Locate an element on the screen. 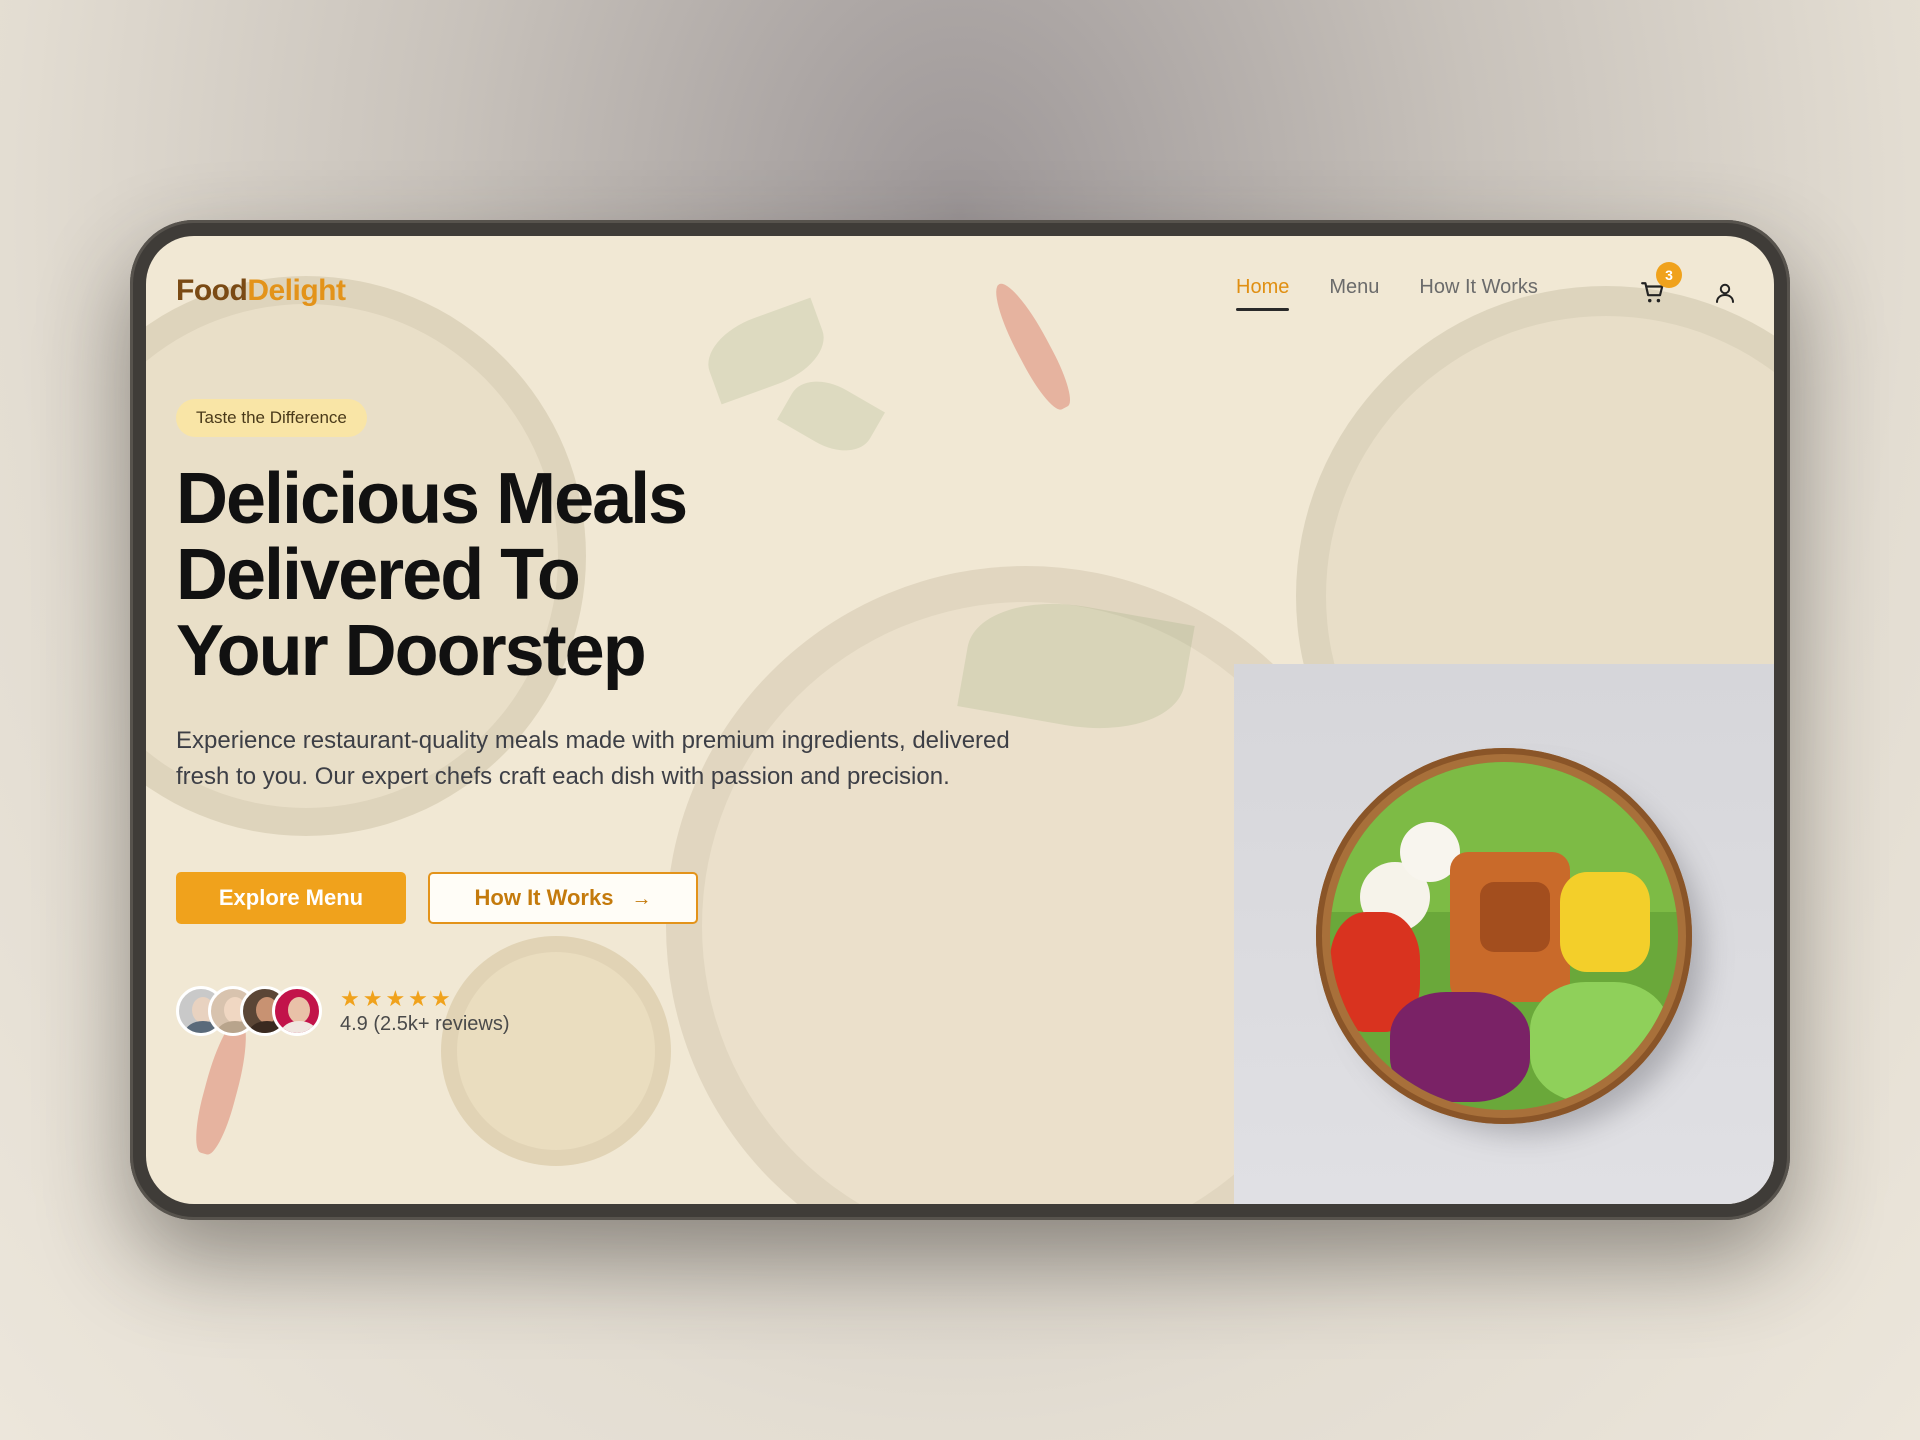 The image size is (1920, 1440). nav-link-home: Home is located at coordinates (1263, 293).